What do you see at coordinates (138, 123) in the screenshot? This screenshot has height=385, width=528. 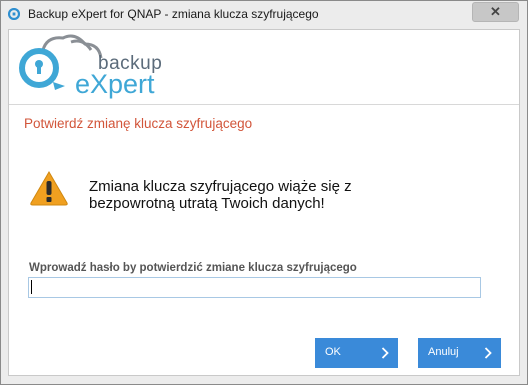 I see `dialog-heading: Potwierdź zmianę klucza szyfrującego` at bounding box center [138, 123].